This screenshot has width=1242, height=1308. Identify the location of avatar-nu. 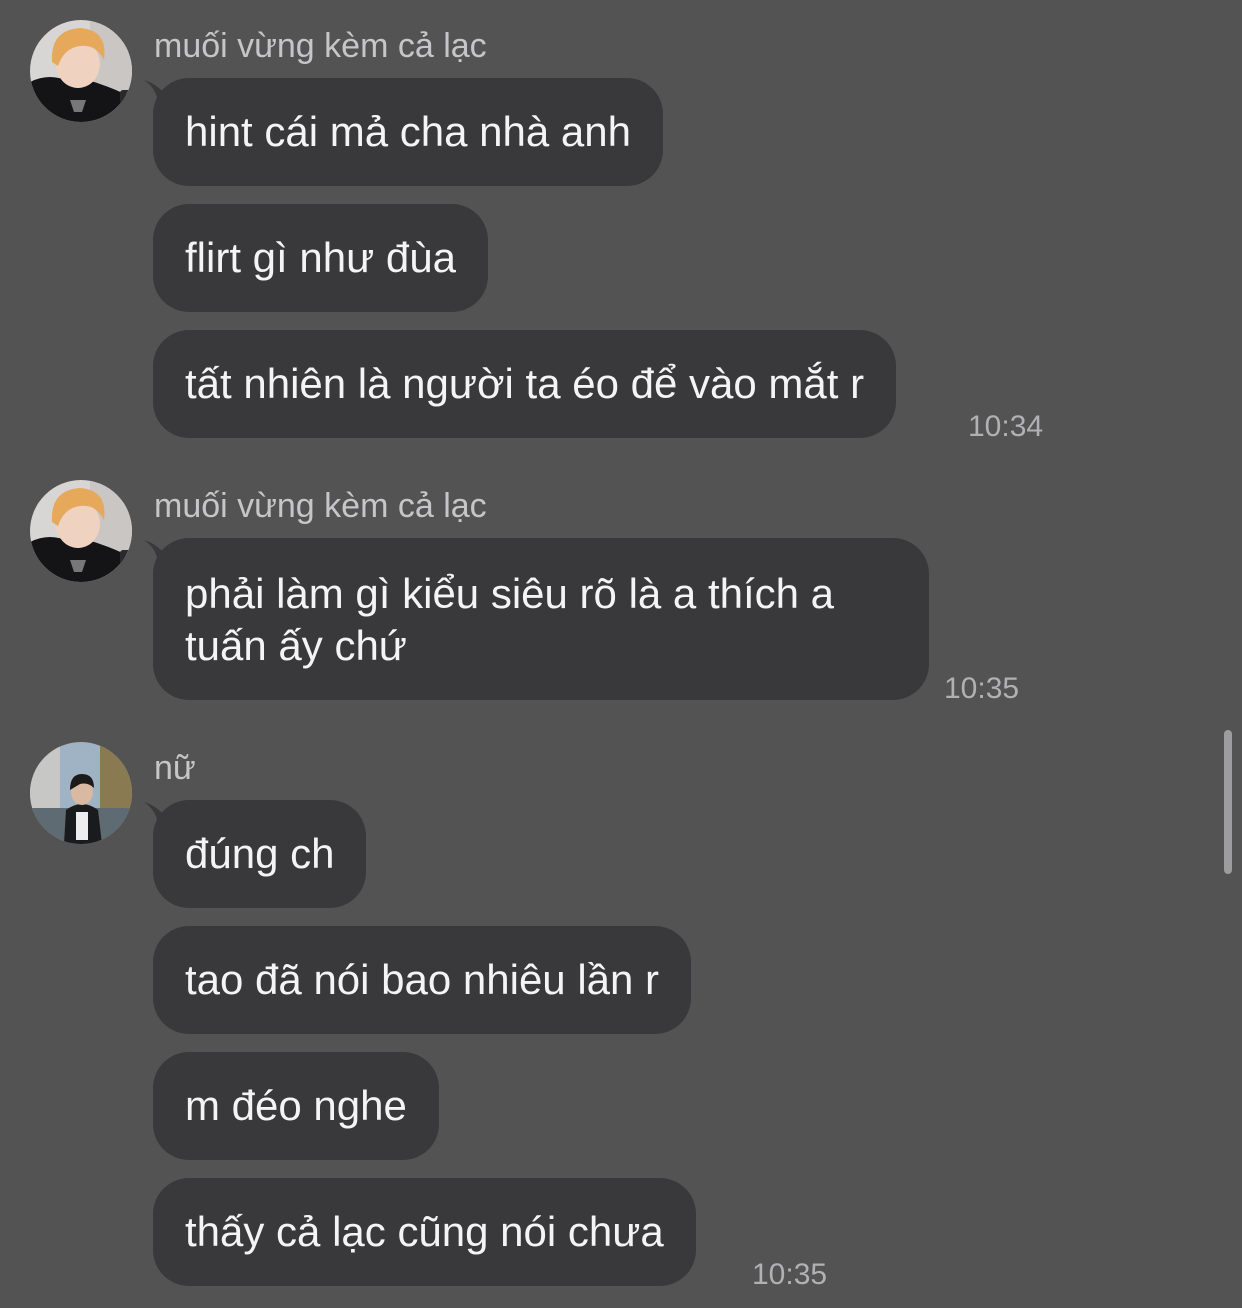
(81, 793).